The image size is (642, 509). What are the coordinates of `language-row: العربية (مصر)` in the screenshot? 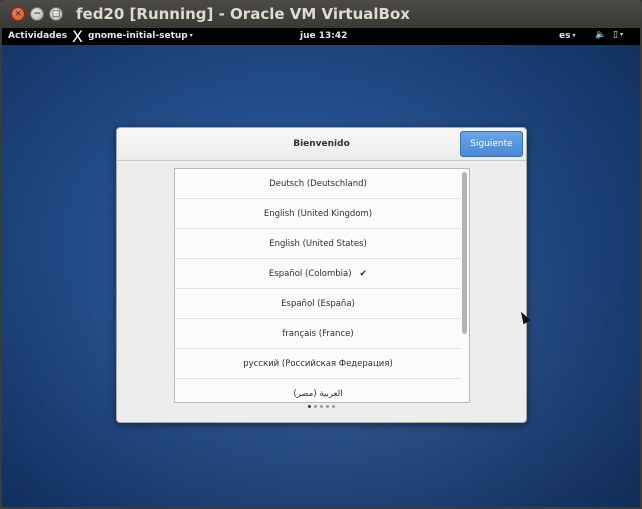 It's located at (318, 390).